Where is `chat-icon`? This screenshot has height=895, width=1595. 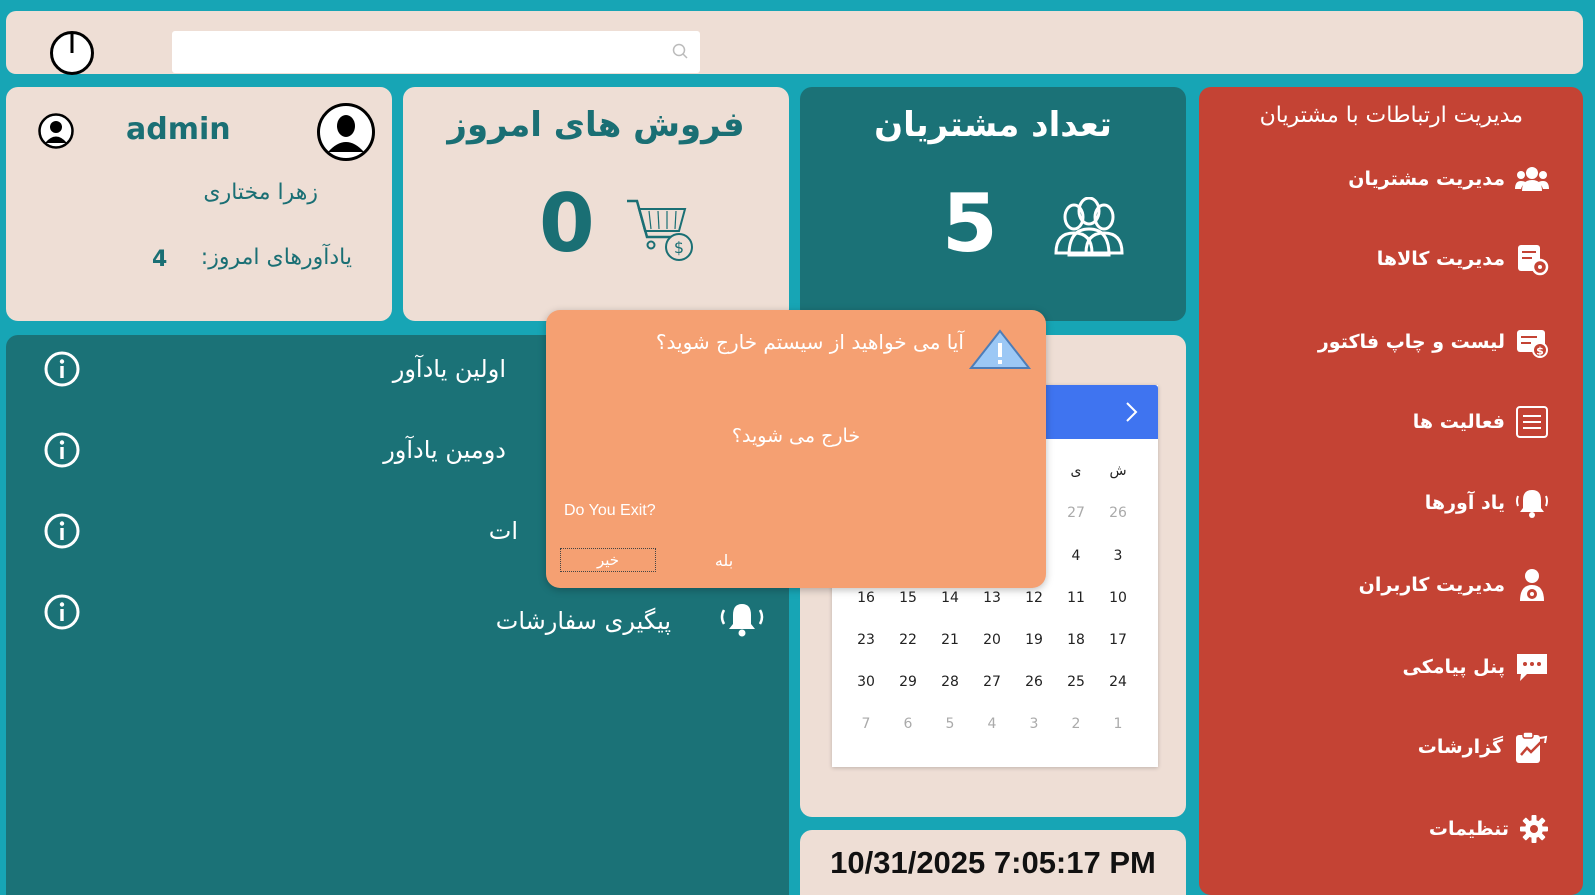
chat-icon is located at coordinates (1532, 667).